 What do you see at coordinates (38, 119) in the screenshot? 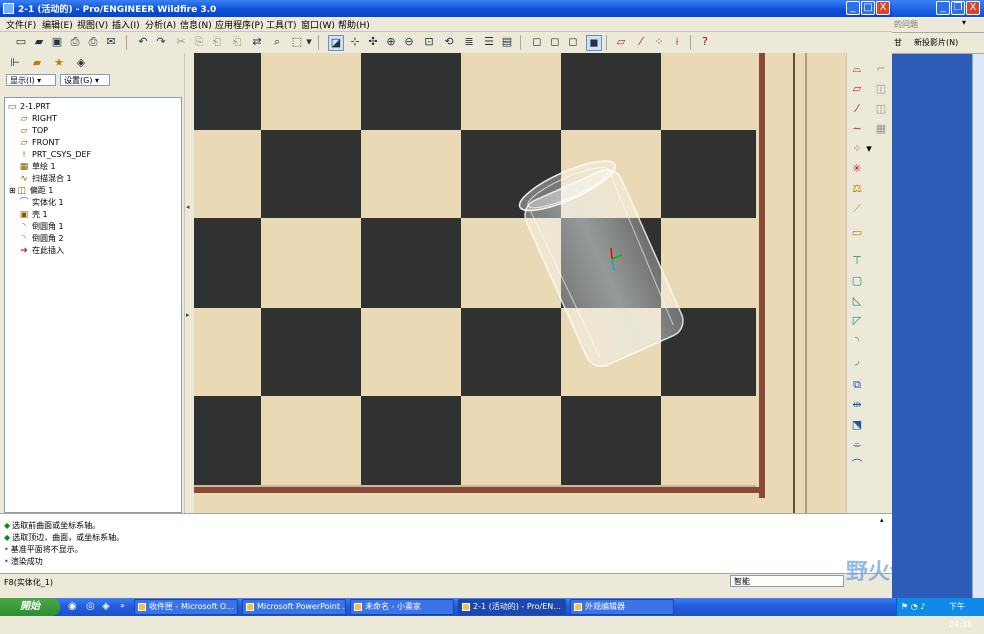
I see `tree-node-right: ▱ RIGHT` at bounding box center [38, 119].